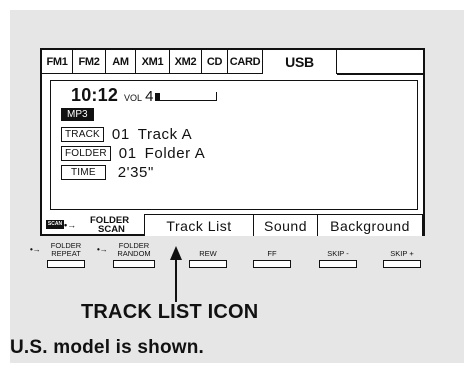  What do you see at coordinates (86, 153) in the screenshot?
I see `folder-tag: FOLDER` at bounding box center [86, 153].